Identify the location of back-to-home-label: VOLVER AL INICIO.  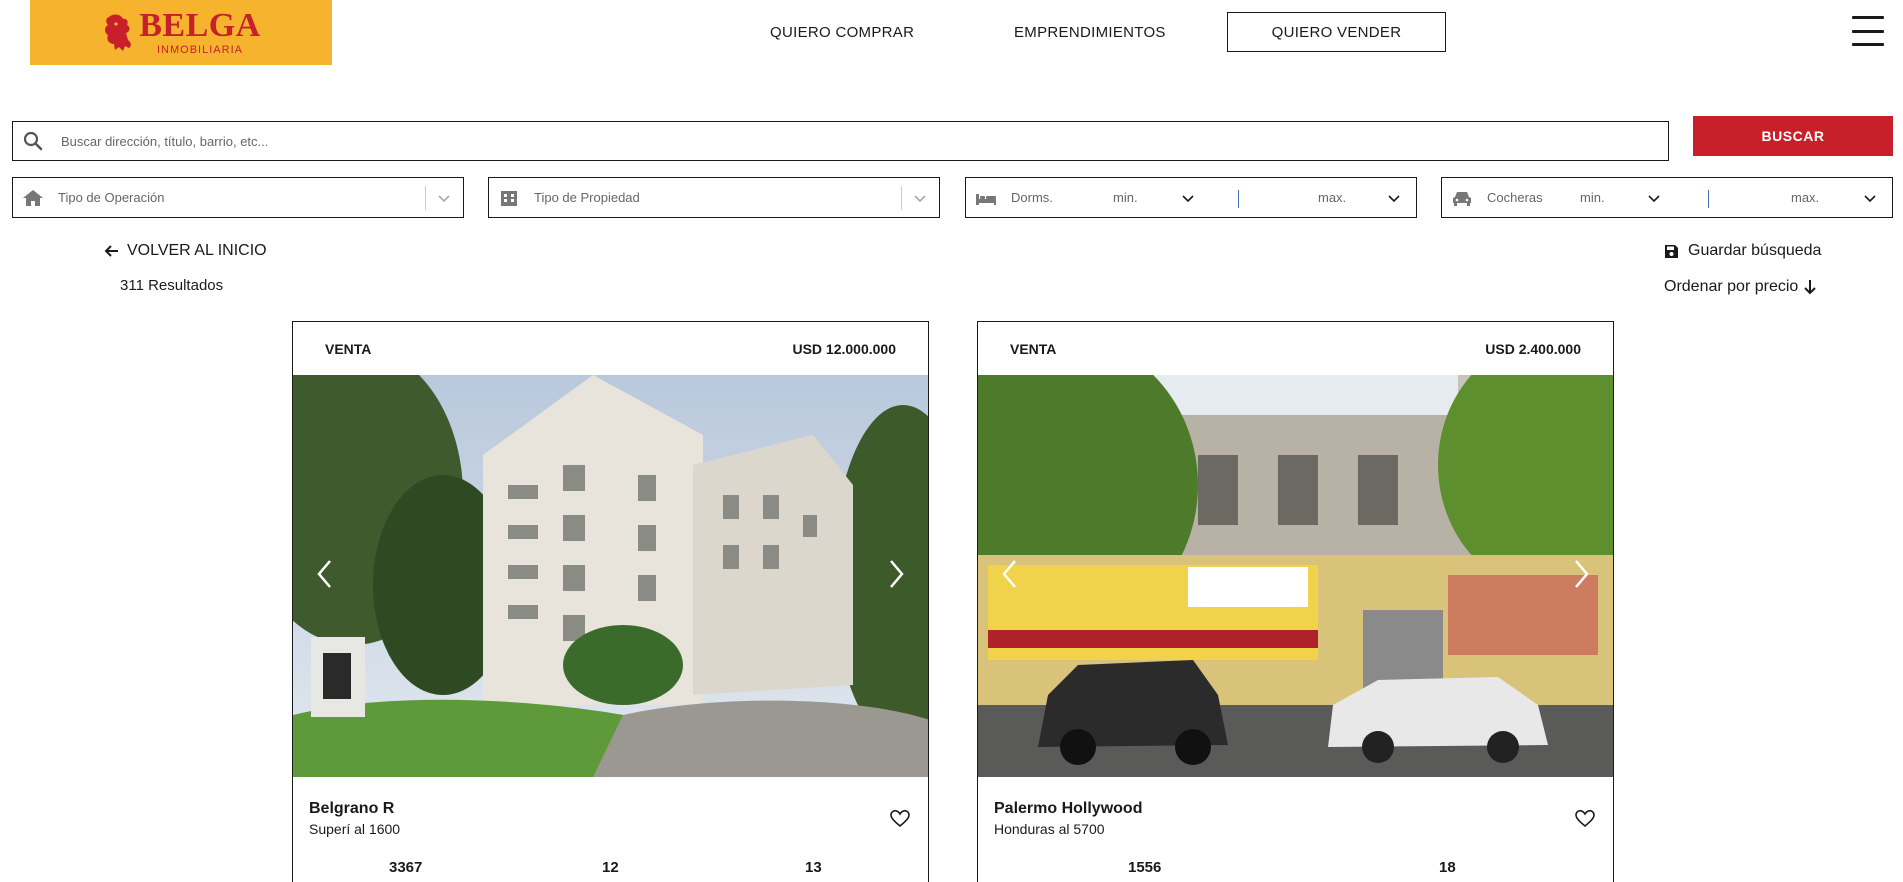
(197, 250).